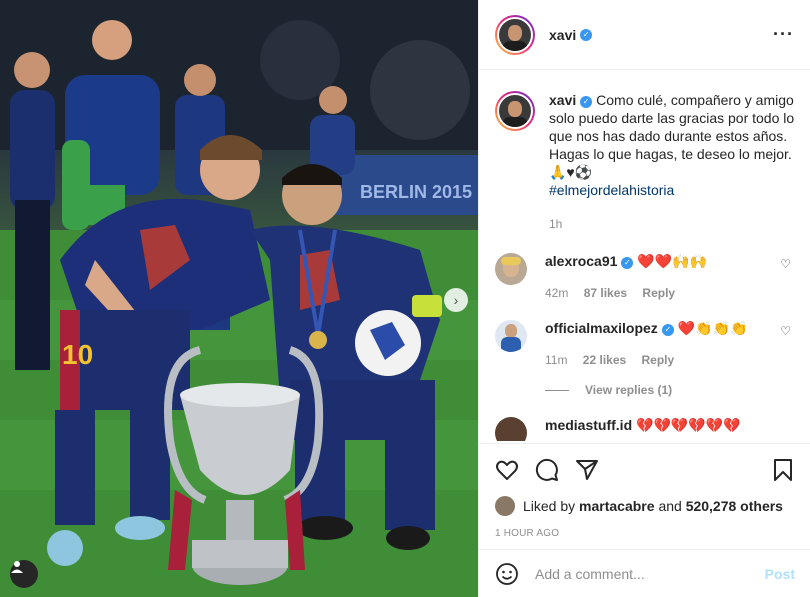 The width and height of the screenshot is (810, 597). I want to click on user-tag-icon, so click(17, 567).